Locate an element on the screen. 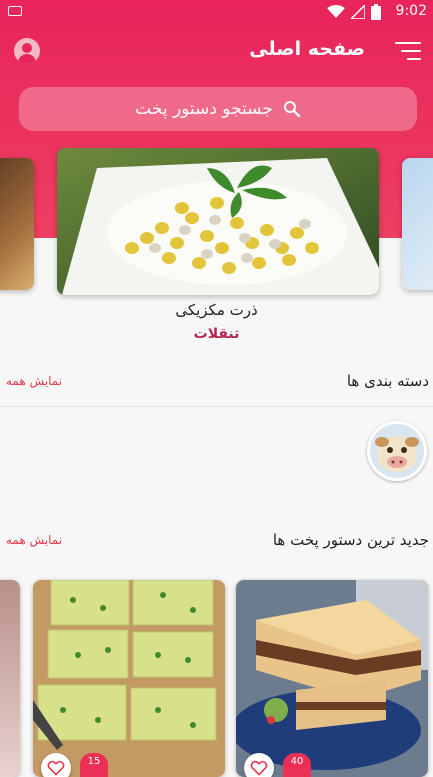 The image size is (433, 777). search-icon is located at coordinates (292, 109).